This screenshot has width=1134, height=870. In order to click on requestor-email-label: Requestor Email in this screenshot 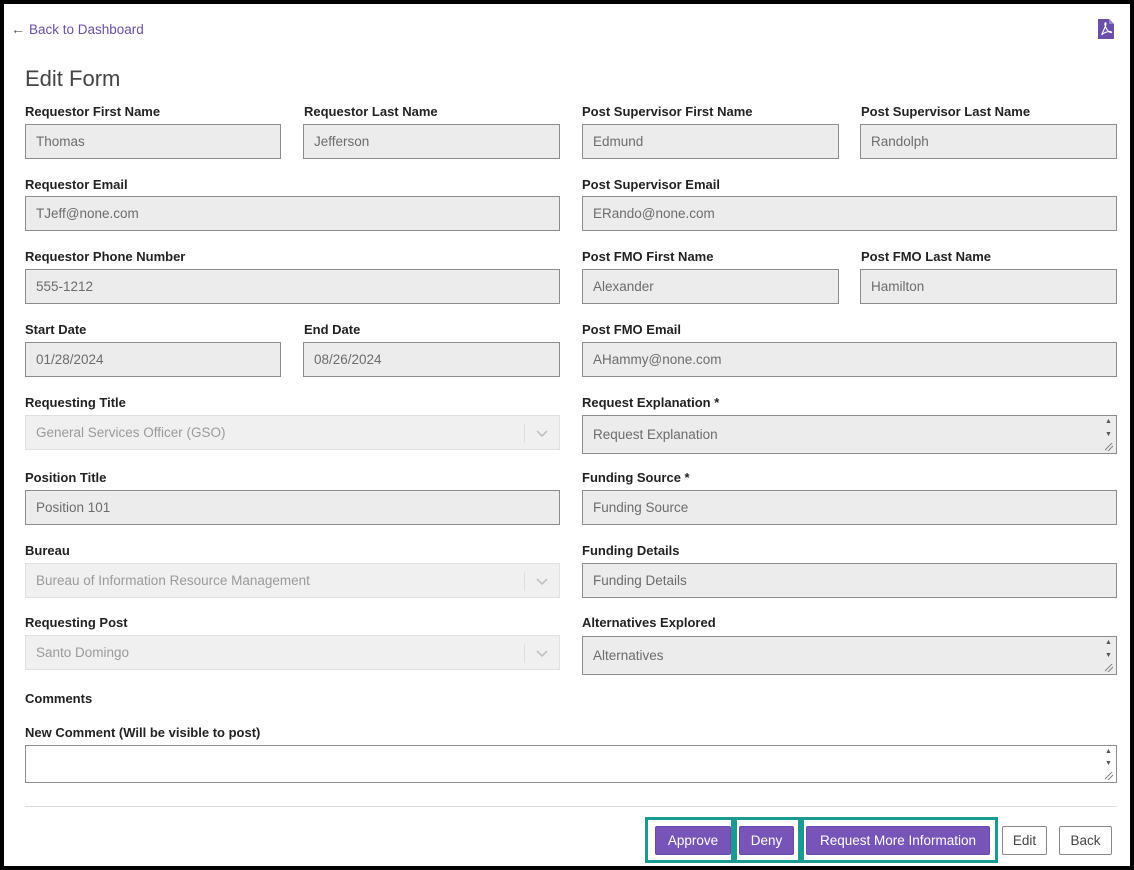, I will do `click(76, 184)`.